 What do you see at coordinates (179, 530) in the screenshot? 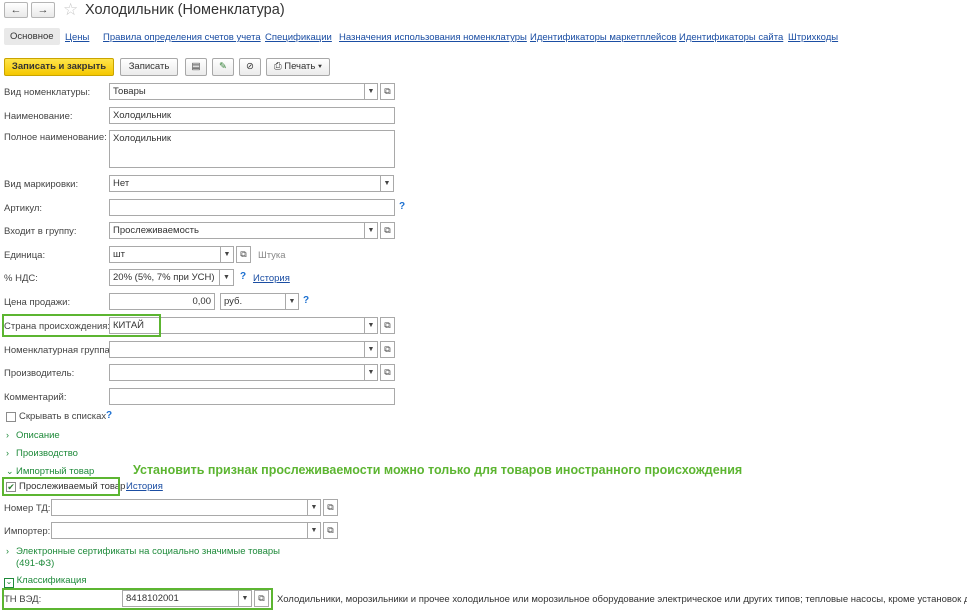
I see `importer-field` at bounding box center [179, 530].